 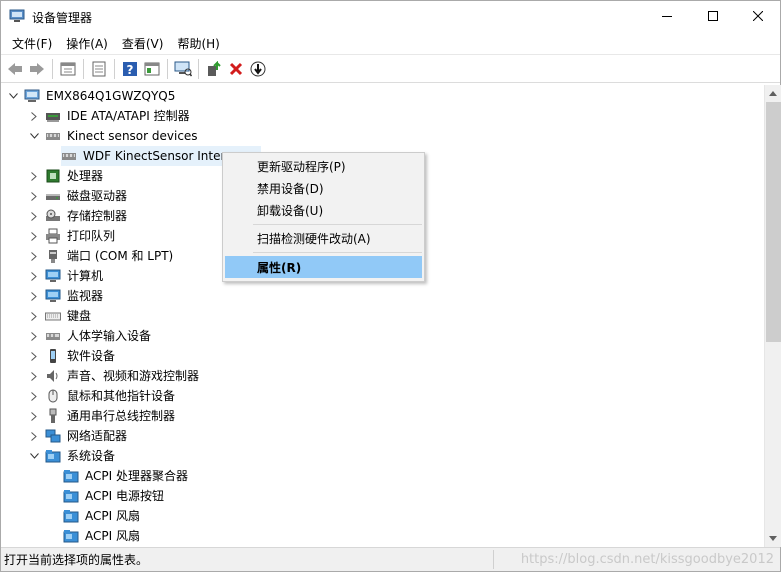 What do you see at coordinates (103, 396) in the screenshot?
I see `tree-item: 鼠标和其他指针设备` at bounding box center [103, 396].